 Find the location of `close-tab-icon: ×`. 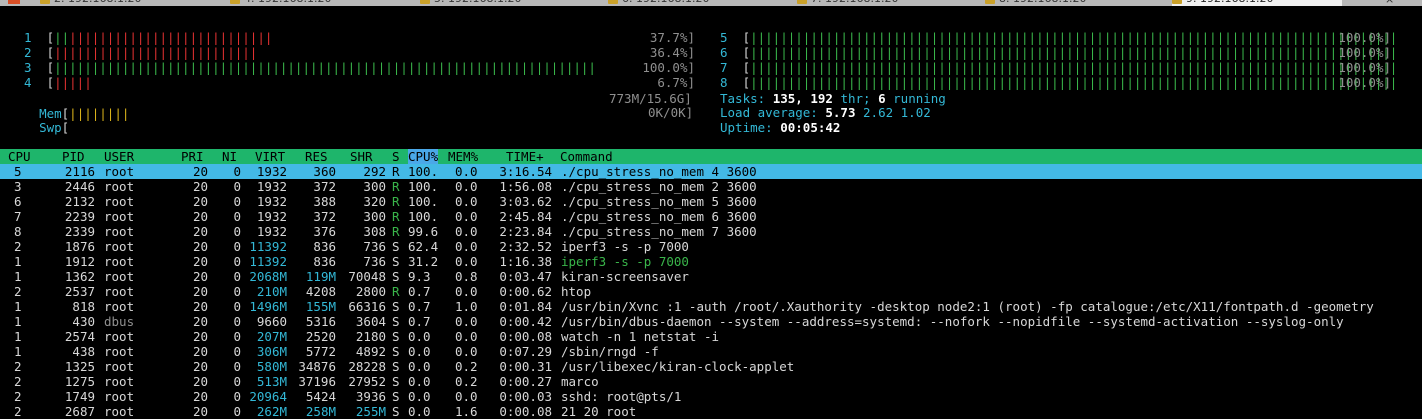

close-tab-icon: × is located at coordinates (1389, 3).